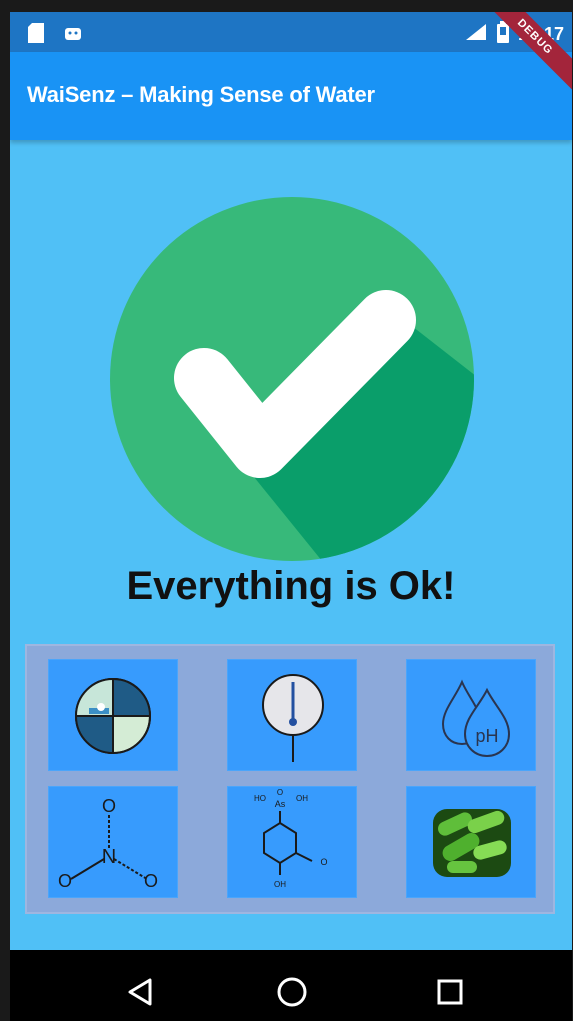 The height and width of the screenshot is (1021, 573). What do you see at coordinates (291, 586) in the screenshot?
I see `status-message: Everything is Ok!` at bounding box center [291, 586].